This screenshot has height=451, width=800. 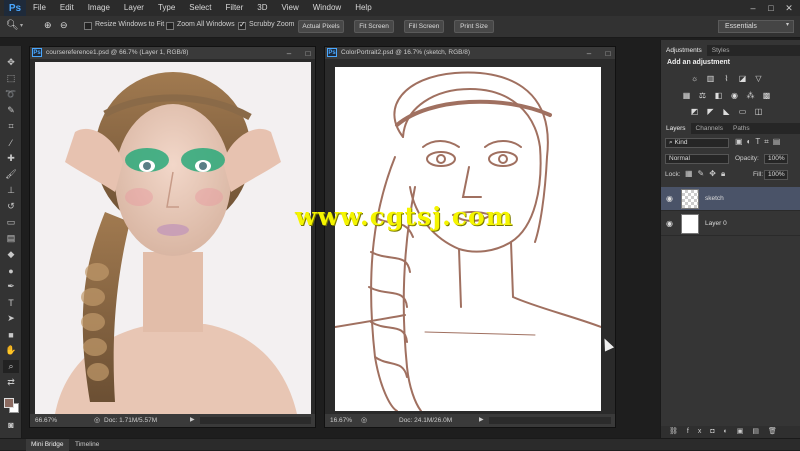 What do you see at coordinates (166, 8) in the screenshot?
I see `menu-type: Type` at bounding box center [166, 8].